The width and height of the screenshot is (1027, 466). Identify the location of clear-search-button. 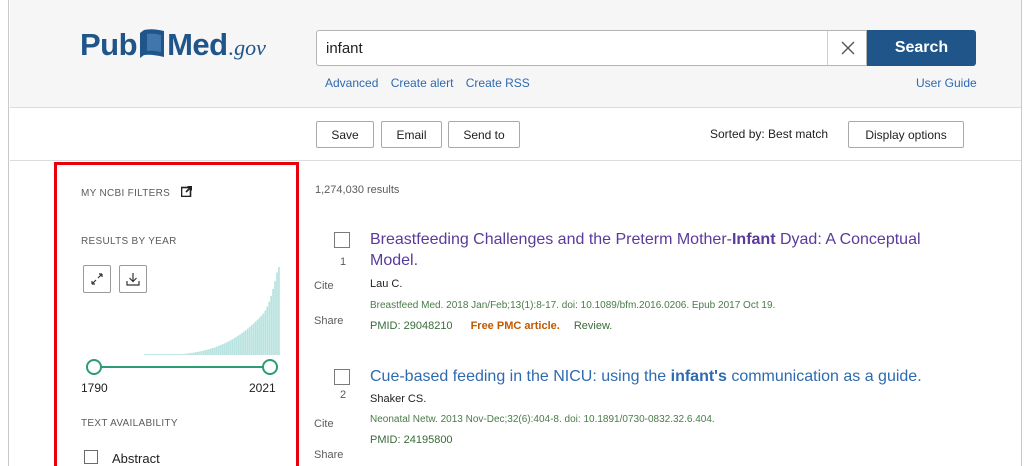
(847, 48).